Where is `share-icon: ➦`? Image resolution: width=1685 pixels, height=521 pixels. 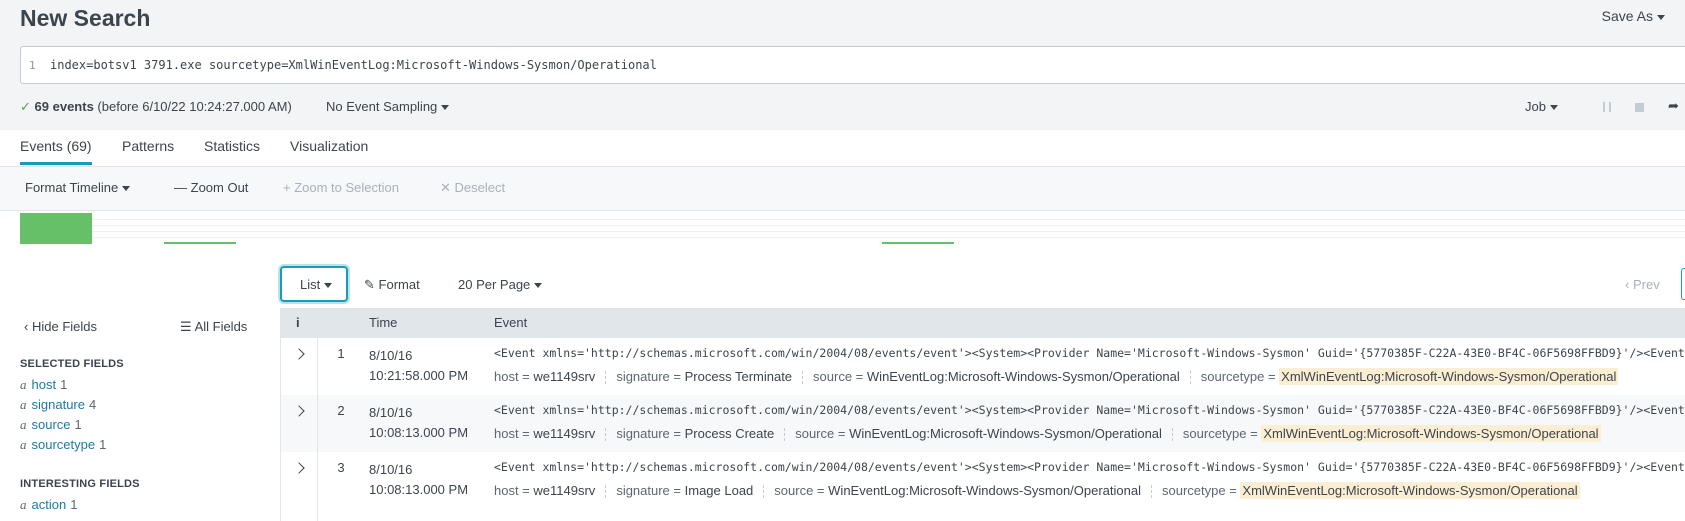 share-icon: ➦ is located at coordinates (1673, 106).